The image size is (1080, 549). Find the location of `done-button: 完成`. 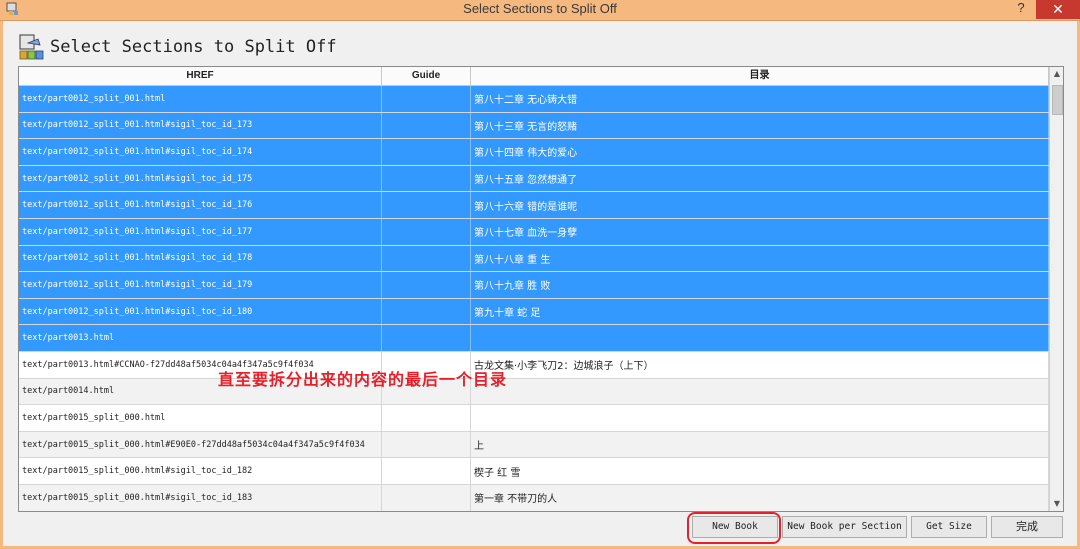

done-button: 完成 is located at coordinates (1027, 527).